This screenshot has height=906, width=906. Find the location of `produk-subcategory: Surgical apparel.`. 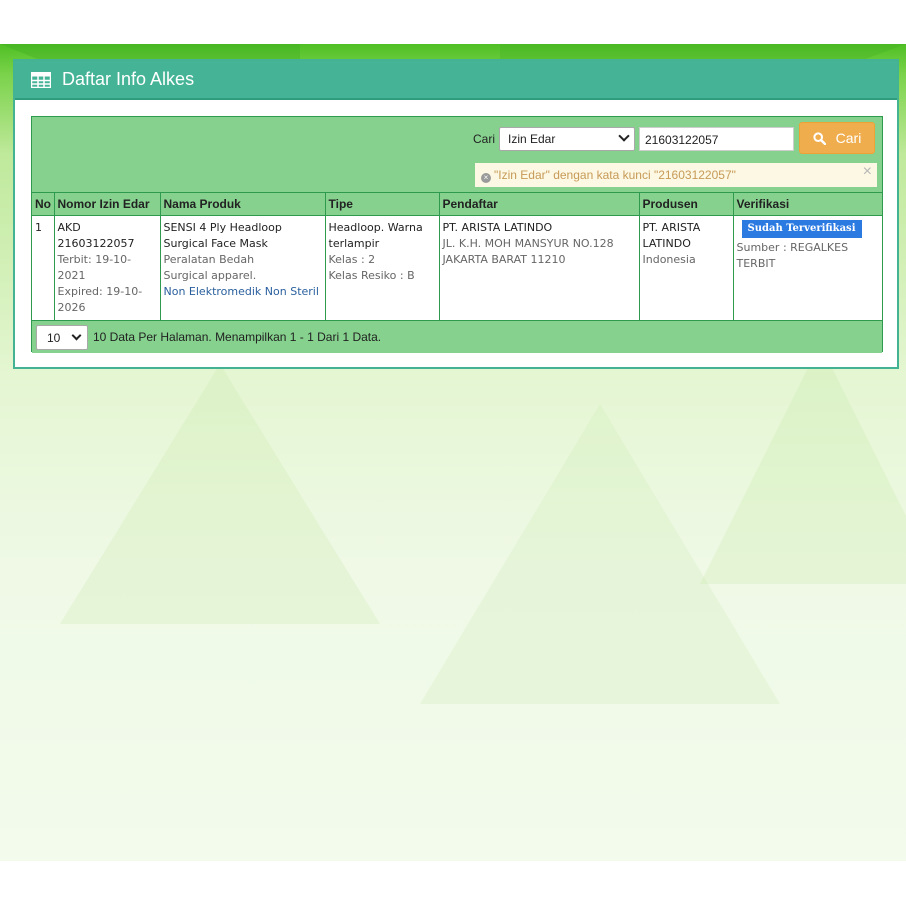

produk-subcategory: Surgical apparel. is located at coordinates (210, 275).